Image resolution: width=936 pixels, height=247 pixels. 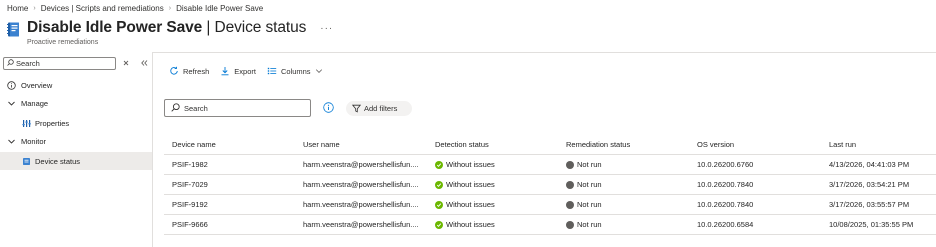 I want to click on add-filters-label: Add filters, so click(x=381, y=108).